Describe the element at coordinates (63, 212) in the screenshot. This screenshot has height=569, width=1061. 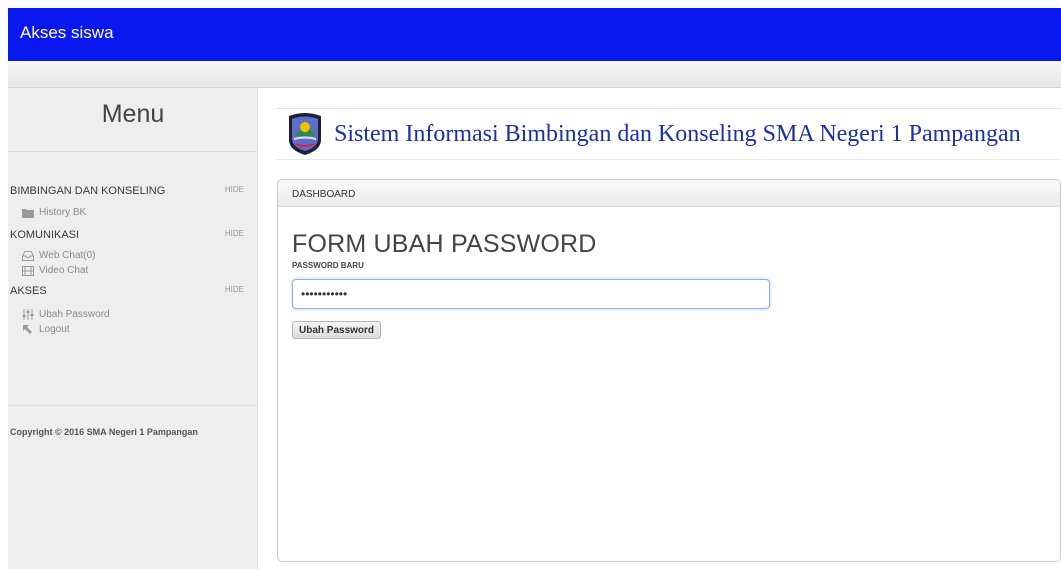
I see `sidebar-item-label: History BK` at that location.